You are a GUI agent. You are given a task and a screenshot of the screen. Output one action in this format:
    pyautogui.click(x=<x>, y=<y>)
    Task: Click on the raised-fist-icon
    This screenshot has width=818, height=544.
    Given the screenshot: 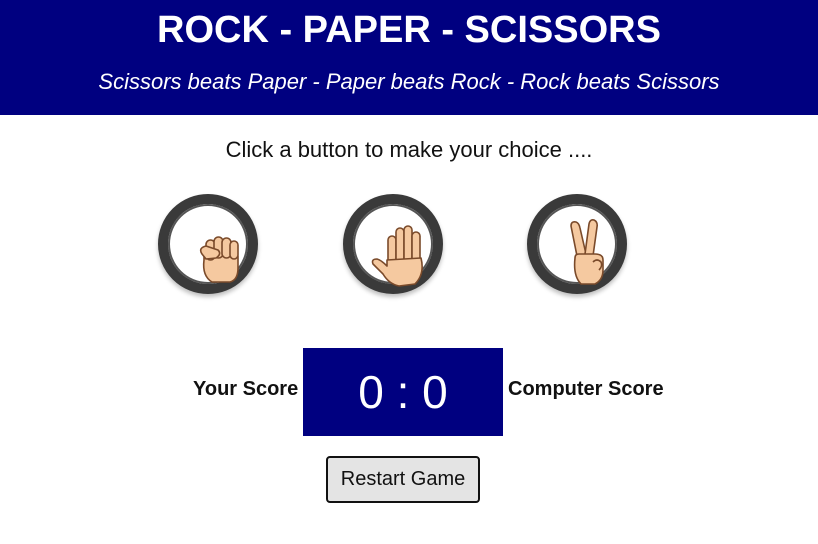 What is the action you would take?
    pyautogui.click(x=219, y=259)
    